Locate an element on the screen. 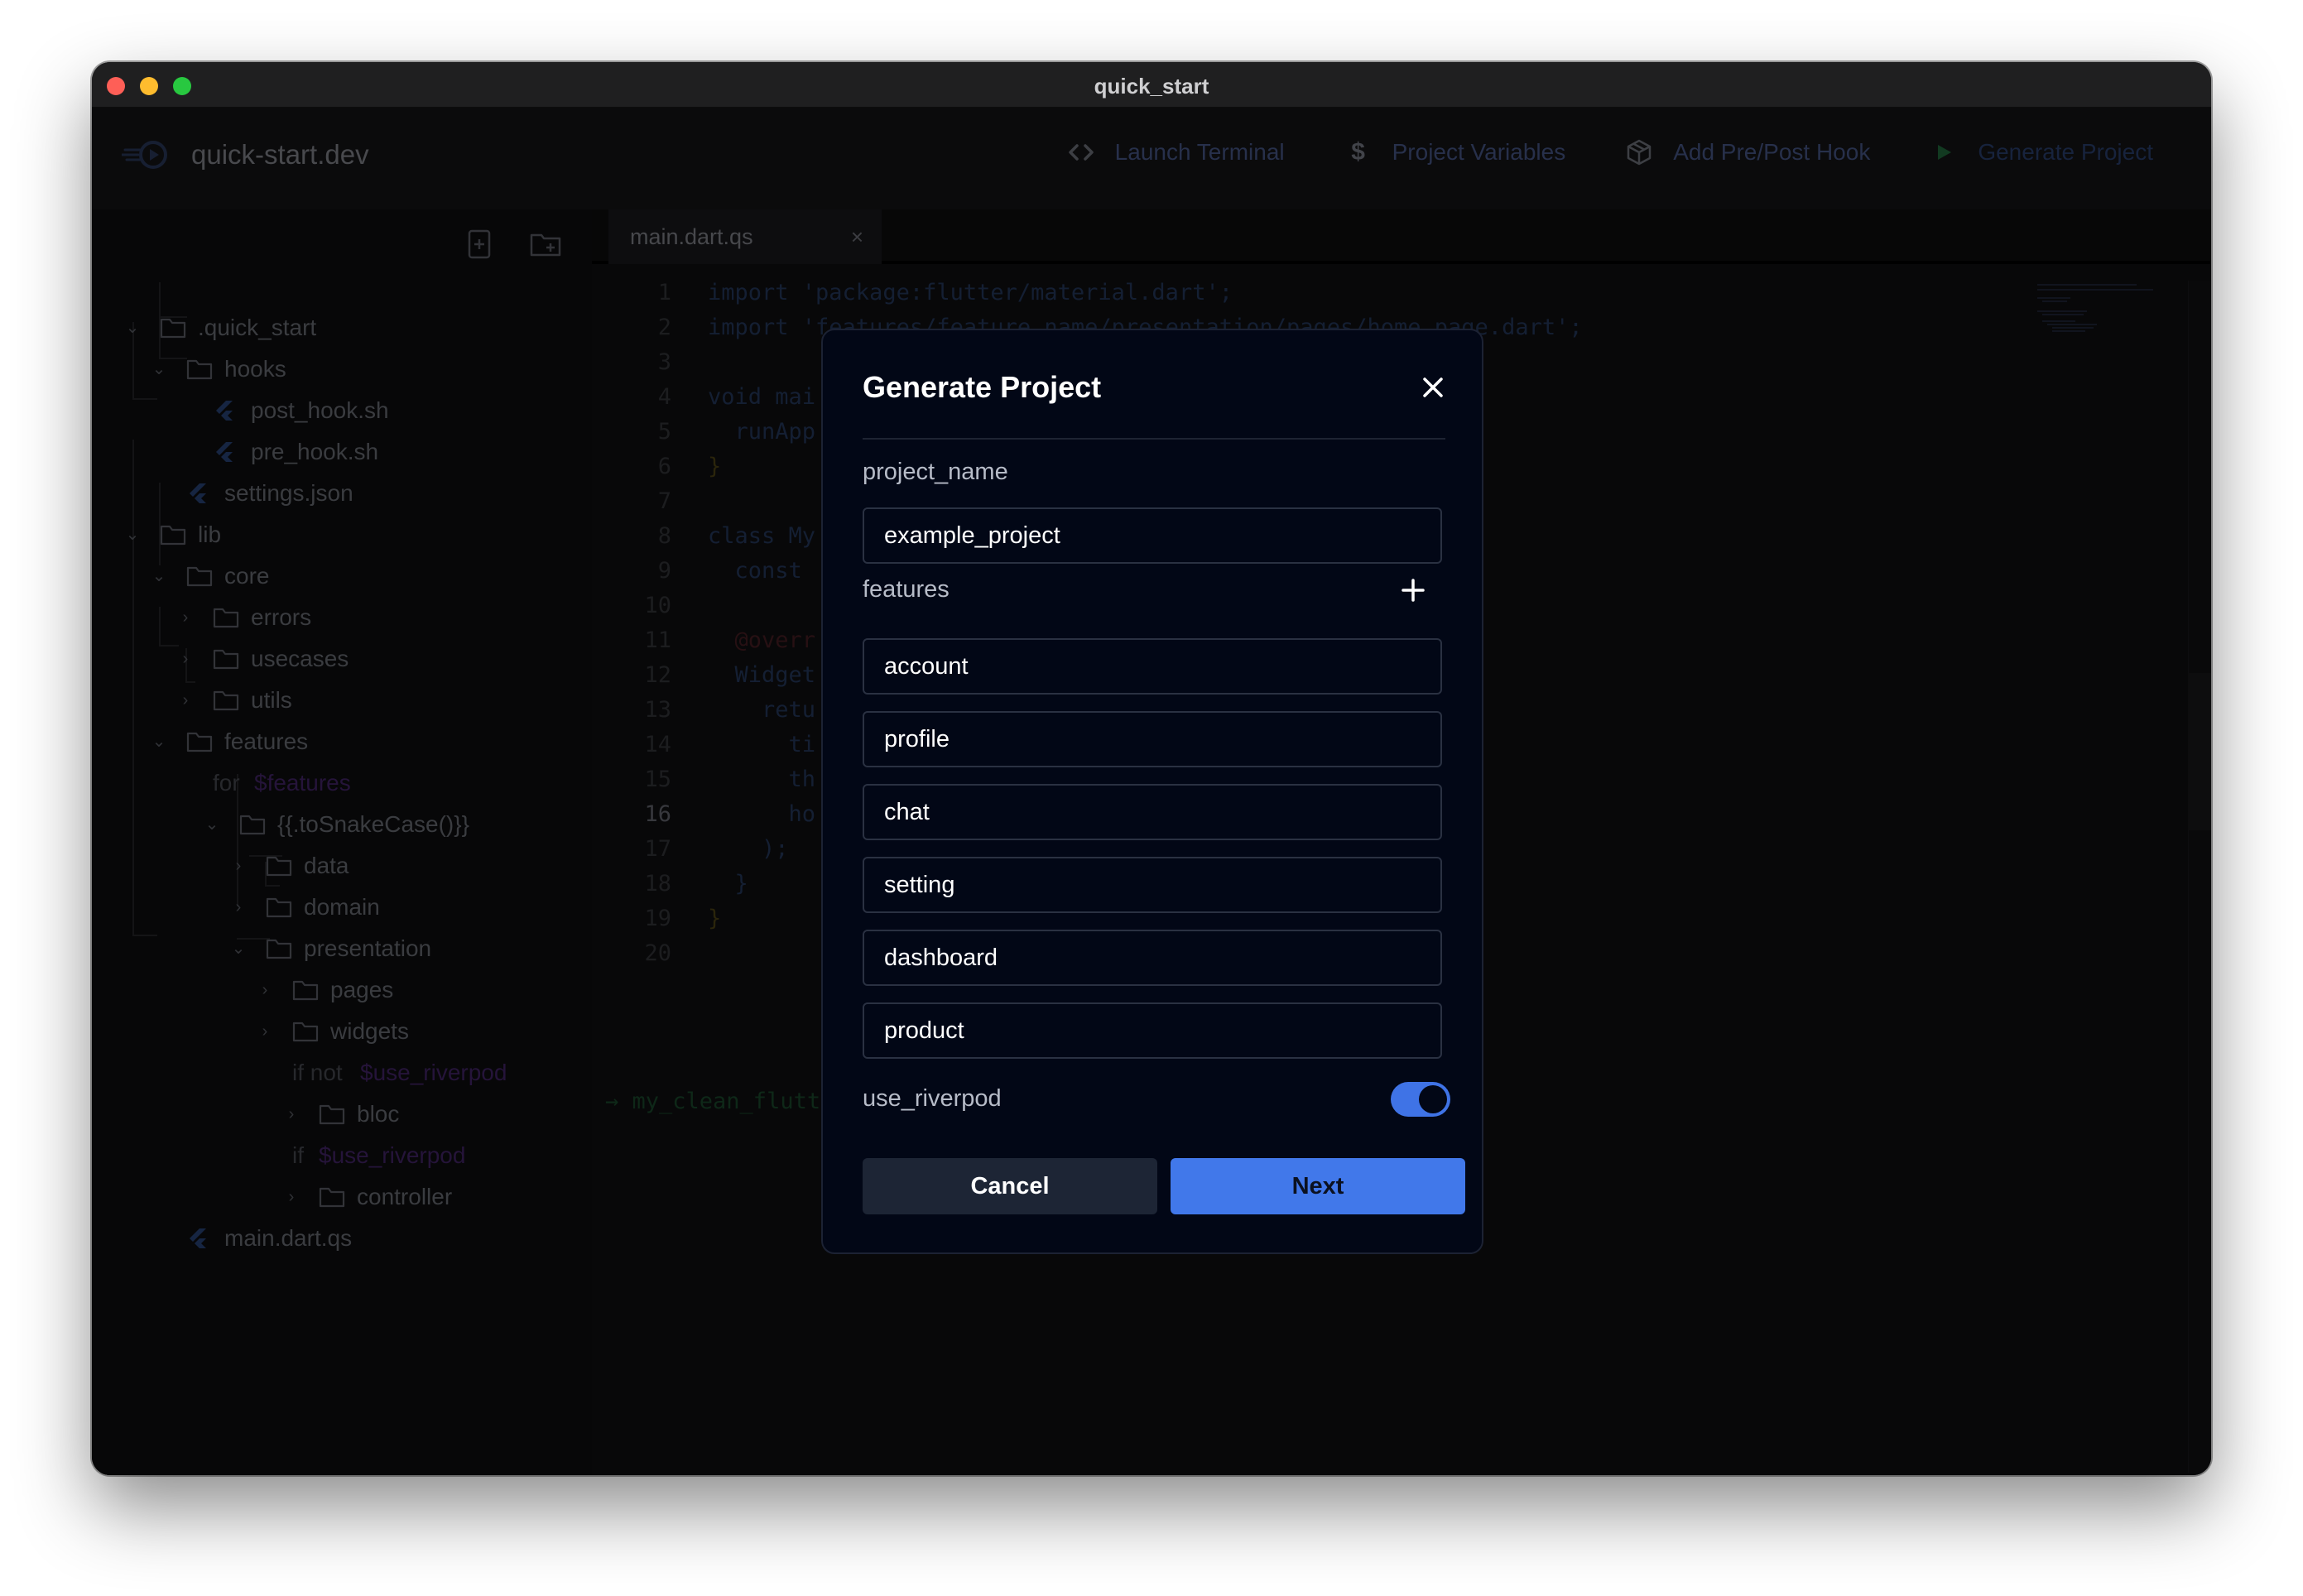 The width and height of the screenshot is (2303, 1596). feature-input: profile is located at coordinates (1152, 739).